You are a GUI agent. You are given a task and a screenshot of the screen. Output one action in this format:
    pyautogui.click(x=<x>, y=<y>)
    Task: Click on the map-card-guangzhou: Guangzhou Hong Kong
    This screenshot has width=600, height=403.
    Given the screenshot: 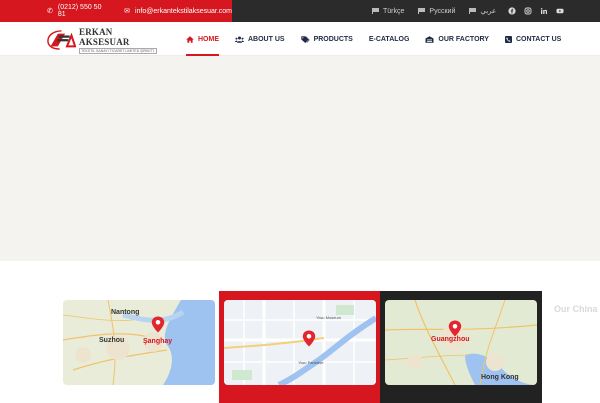 What is the action you would take?
    pyautogui.click(x=461, y=347)
    